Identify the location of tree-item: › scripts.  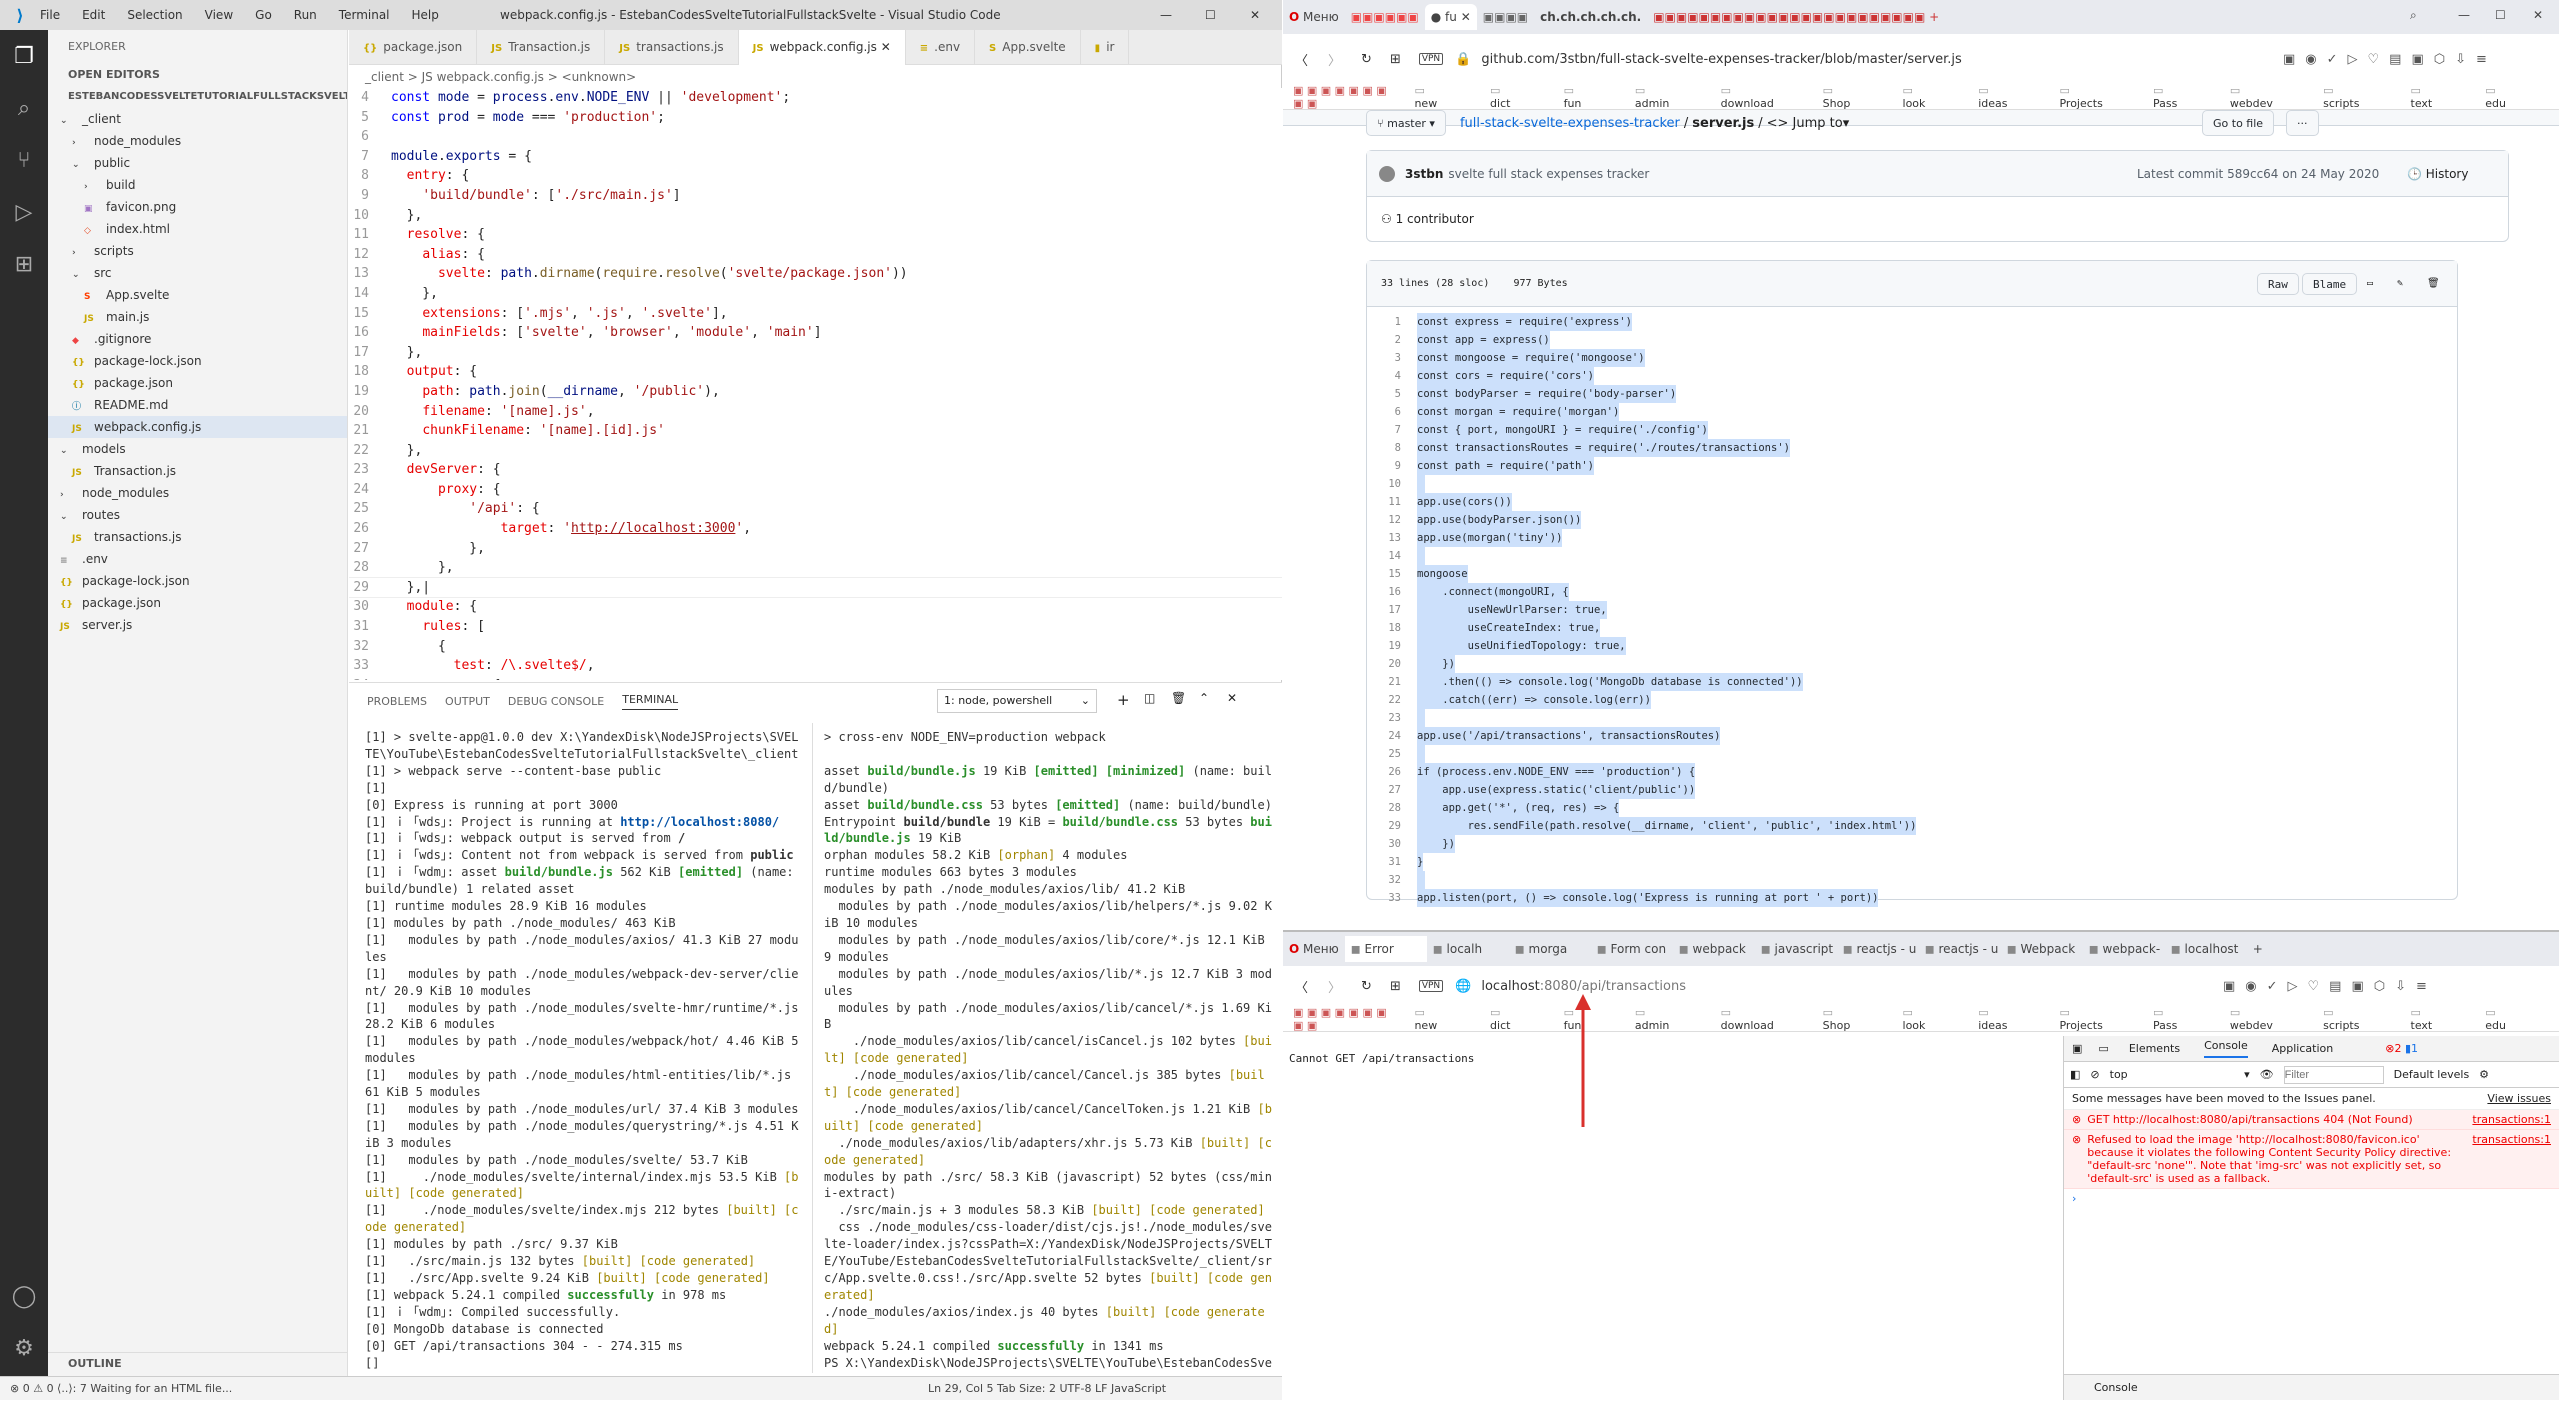
(197, 251).